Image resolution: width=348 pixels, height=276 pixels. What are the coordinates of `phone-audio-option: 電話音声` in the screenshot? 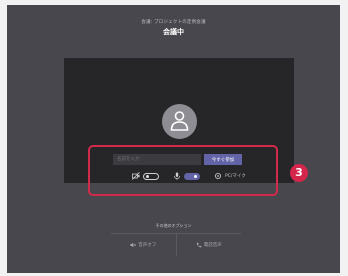 It's located at (208, 245).